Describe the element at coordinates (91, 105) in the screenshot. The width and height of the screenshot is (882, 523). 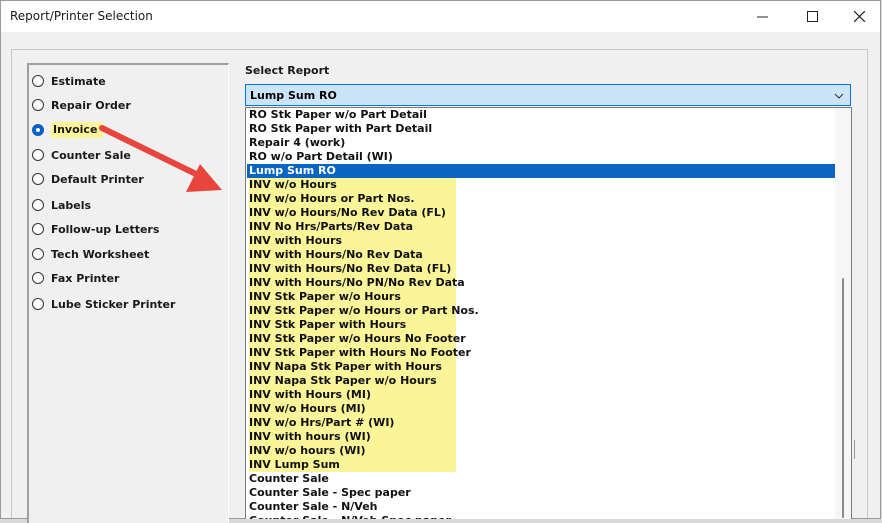
I see `radio-option-label: Repair Order` at that location.